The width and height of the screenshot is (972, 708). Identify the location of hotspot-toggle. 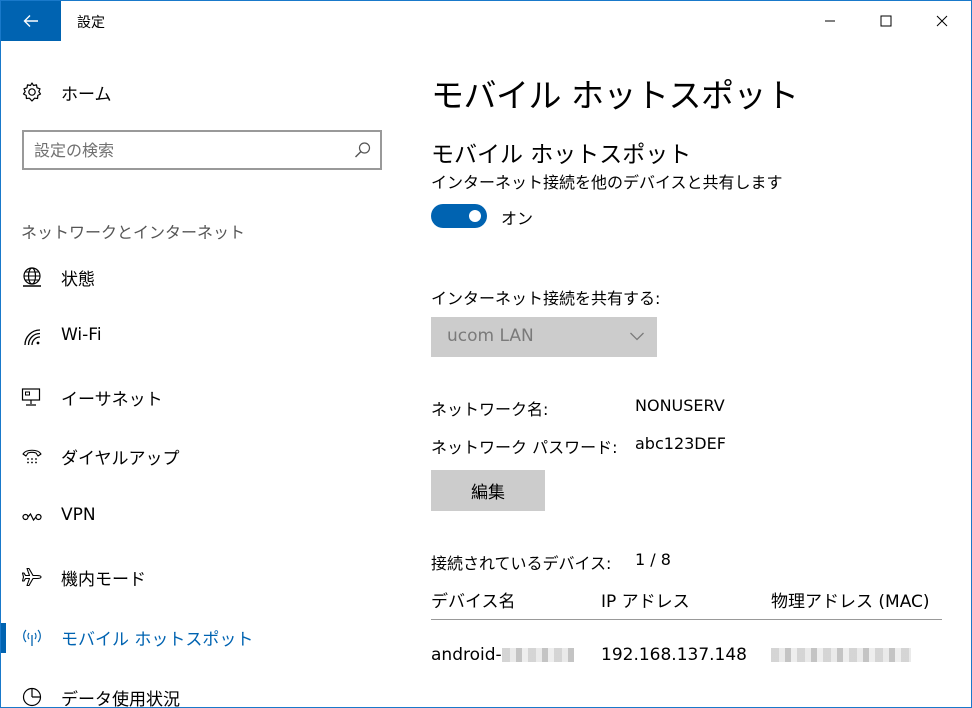
(459, 216).